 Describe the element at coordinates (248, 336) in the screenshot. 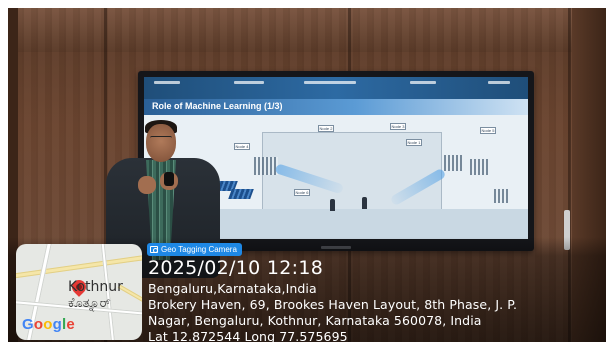

I see `coordinates: Lat 12.872544 Long 77.575695` at that location.